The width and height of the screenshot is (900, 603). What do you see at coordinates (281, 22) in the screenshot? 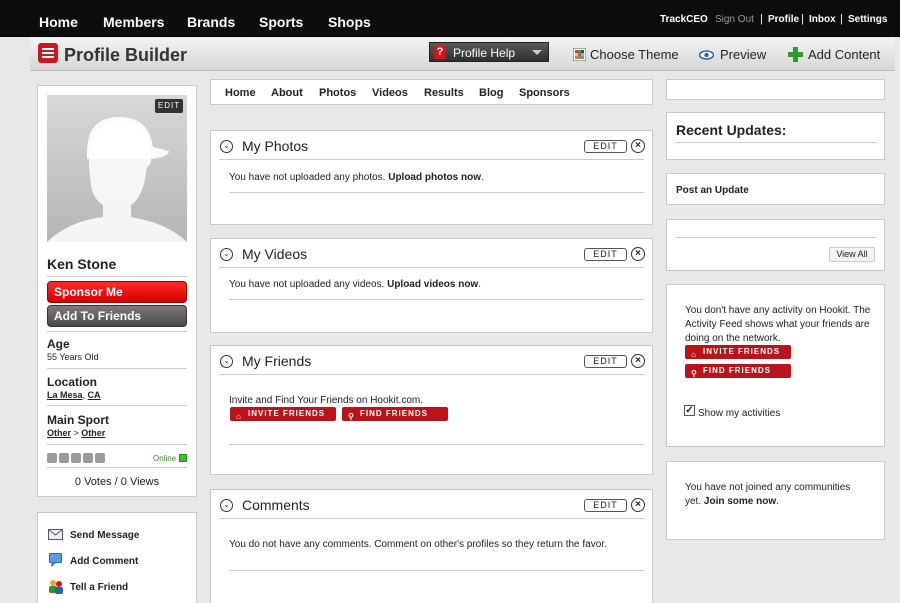
I see `nav-sports: Sports` at bounding box center [281, 22].